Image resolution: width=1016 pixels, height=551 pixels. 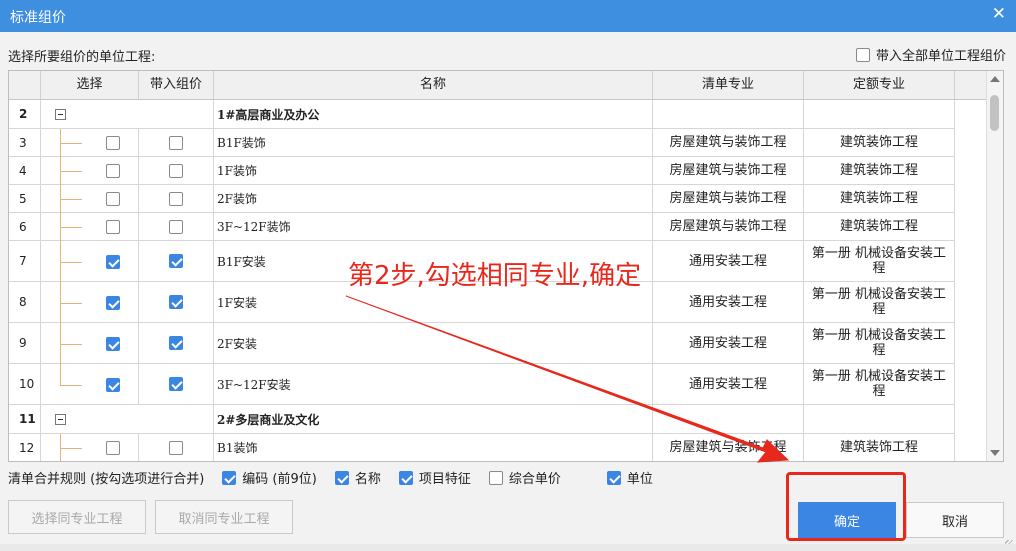 I want to click on row-number: 4, so click(x=25, y=170).